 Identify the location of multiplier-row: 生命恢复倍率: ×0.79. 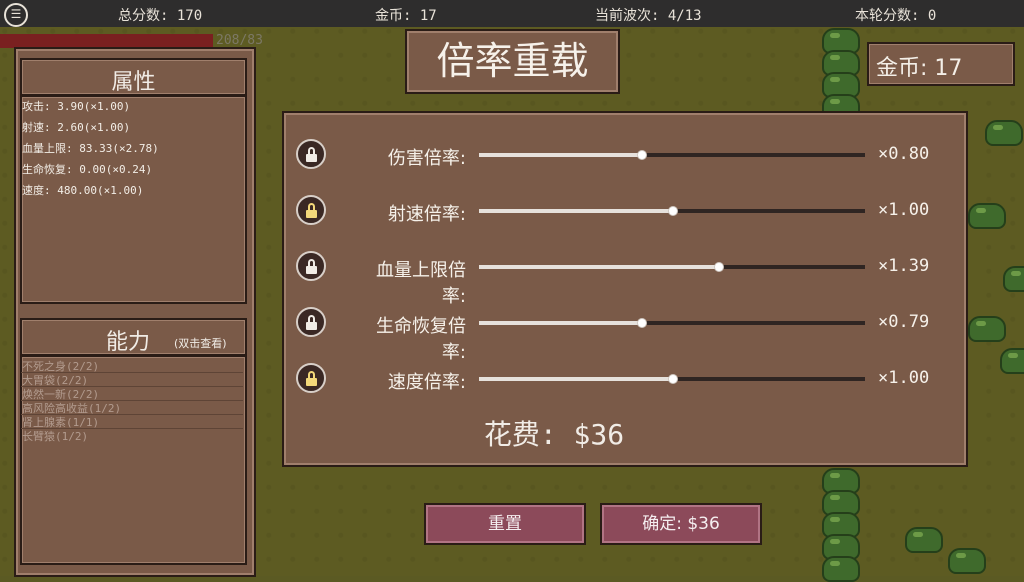
(624, 332).